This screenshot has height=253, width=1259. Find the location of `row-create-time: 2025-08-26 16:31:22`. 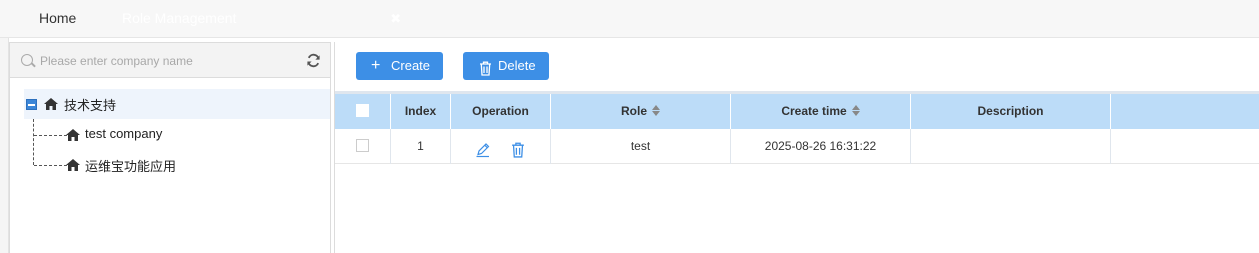

row-create-time: 2025-08-26 16:31:22 is located at coordinates (821, 146).